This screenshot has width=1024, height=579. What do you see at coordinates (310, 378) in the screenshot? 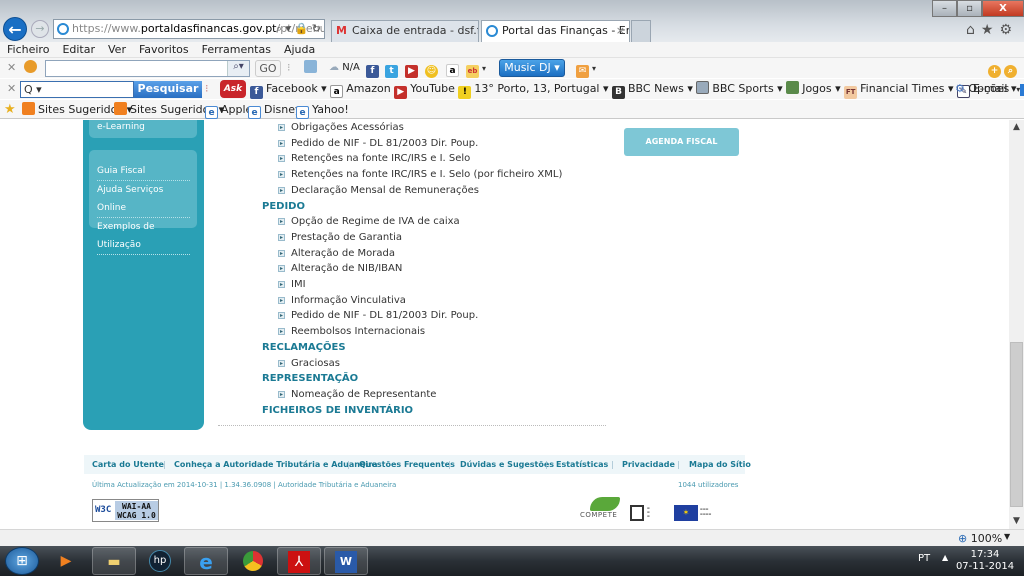
I see `menu-category: REPRESENTAÇÃO` at bounding box center [310, 378].